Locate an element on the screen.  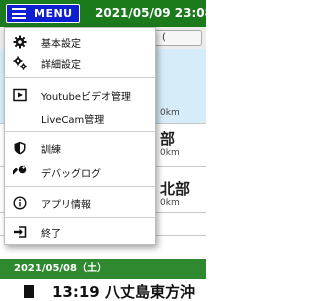
menu-item-youtube-video: Youtubeビデオ管理 is located at coordinates (80, 95).